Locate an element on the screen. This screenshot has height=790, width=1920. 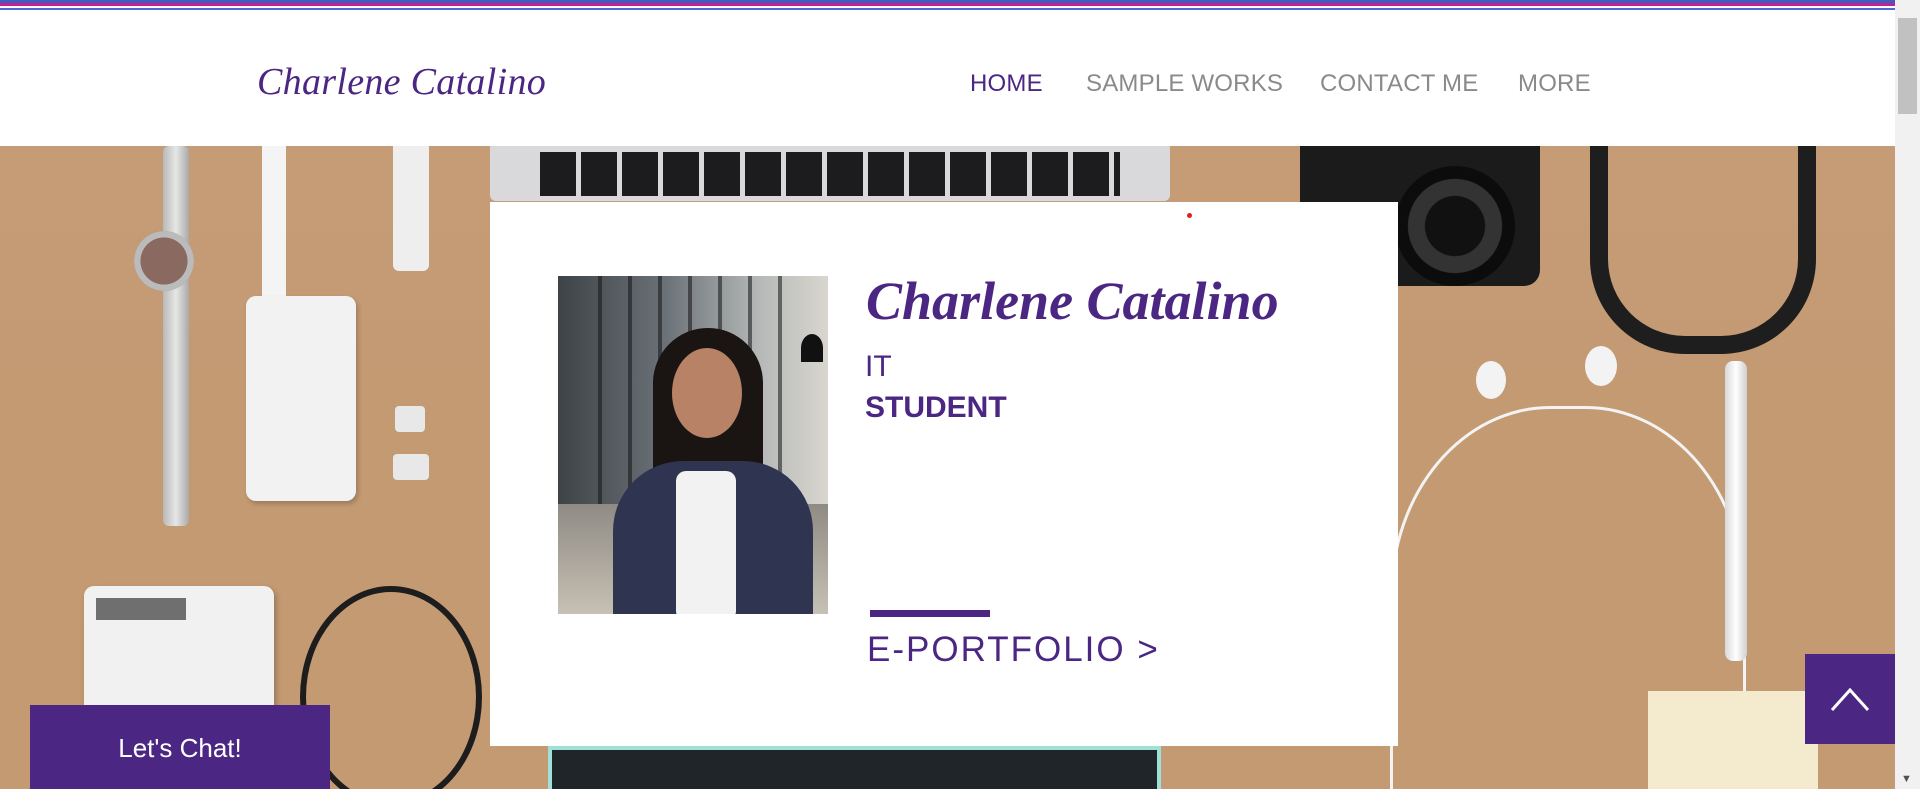
main-nav: HOME SAMPLE WORKS CONTACT ME MORE is located at coordinates (947, 90).